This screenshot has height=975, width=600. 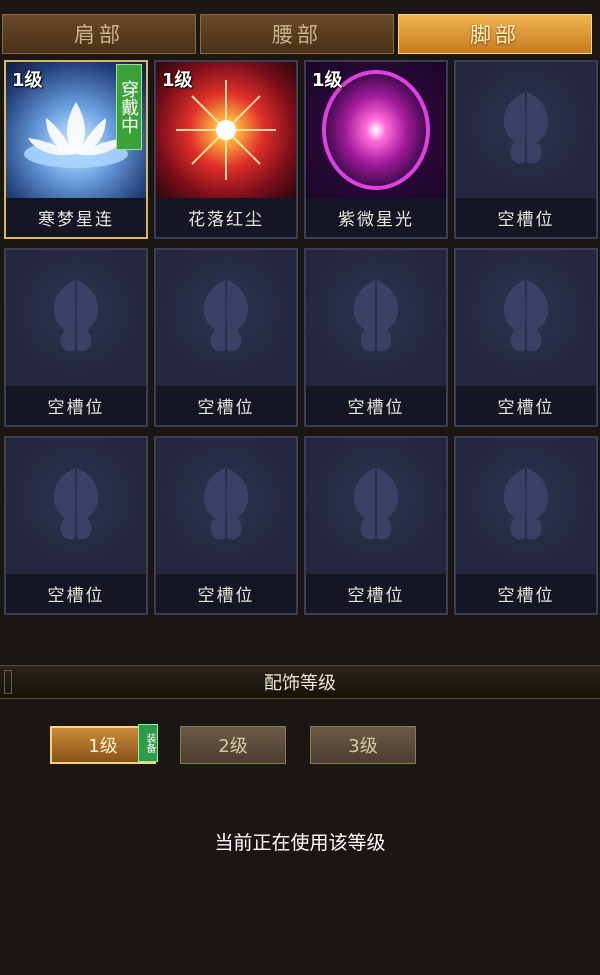 I want to click on item-name: 花落红尘, so click(x=226, y=217).